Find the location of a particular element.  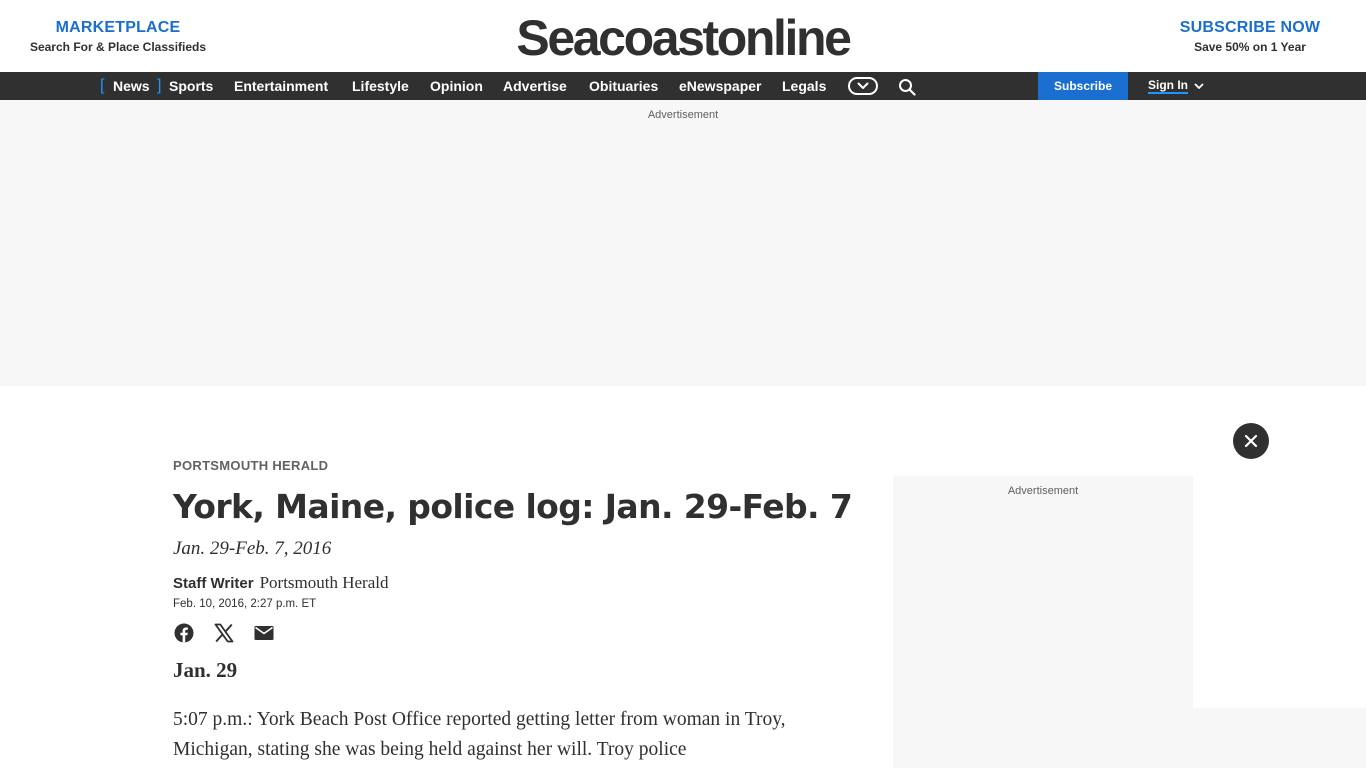

nav-item-sports: Sports is located at coordinates (191, 86).